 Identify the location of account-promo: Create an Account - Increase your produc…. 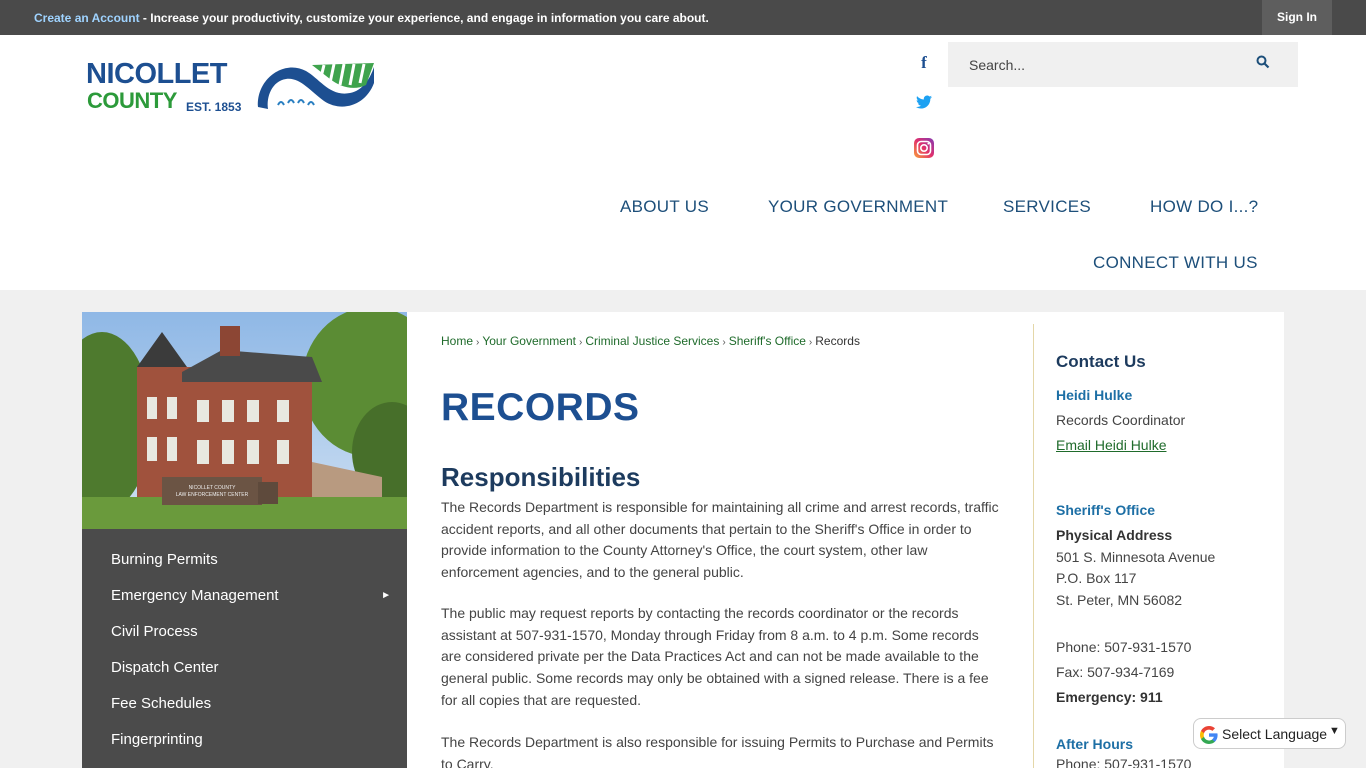
(371, 18).